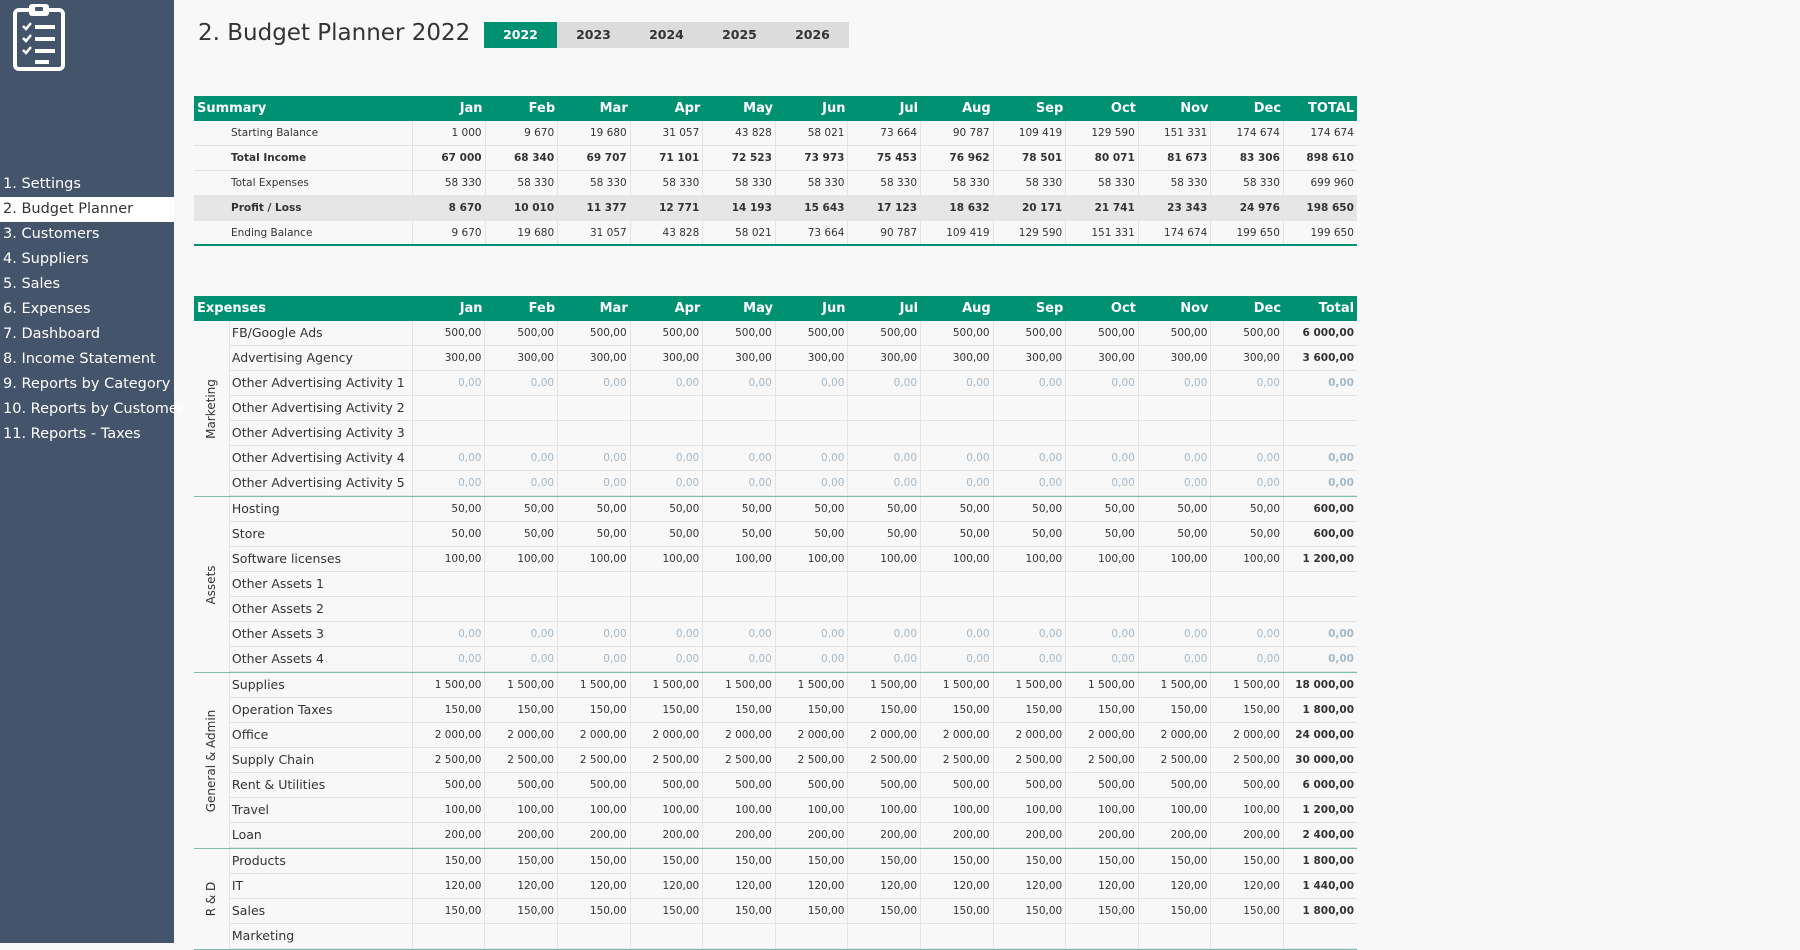 The image size is (1800, 950). Describe the element at coordinates (812, 133) in the screenshot. I see `summary-cell: 58 021` at that location.